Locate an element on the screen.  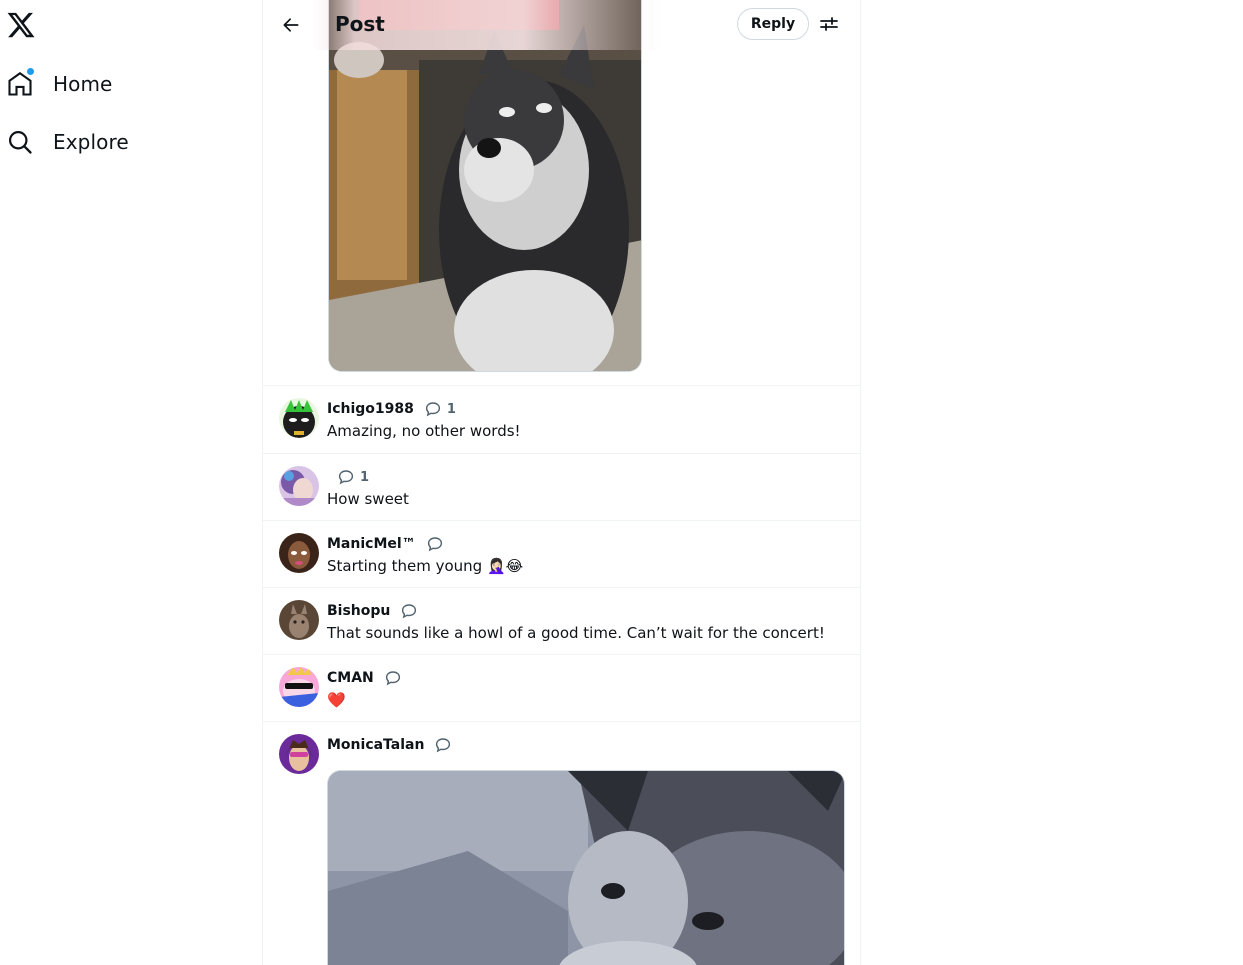
reply-text: Starting them young 🤦🏻‍♀️😂 is located at coordinates (425, 566).